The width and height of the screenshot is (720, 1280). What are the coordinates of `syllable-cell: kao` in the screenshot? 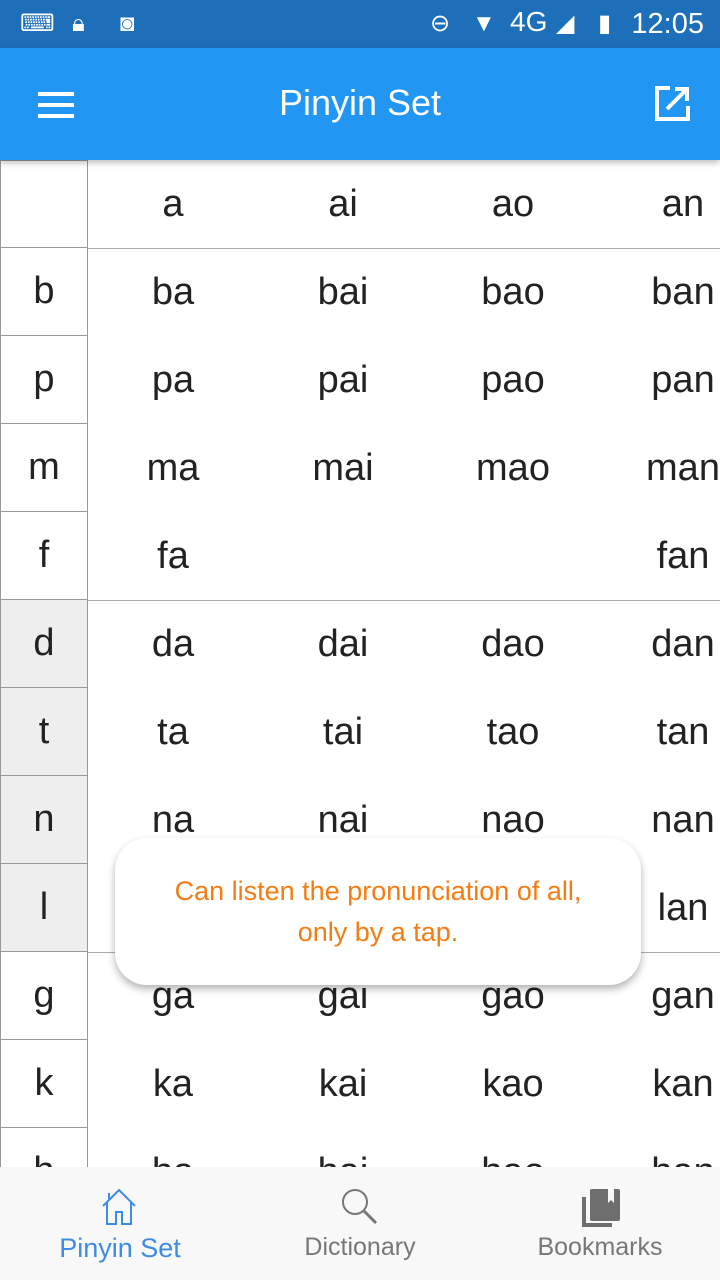 It's located at (513, 1084).